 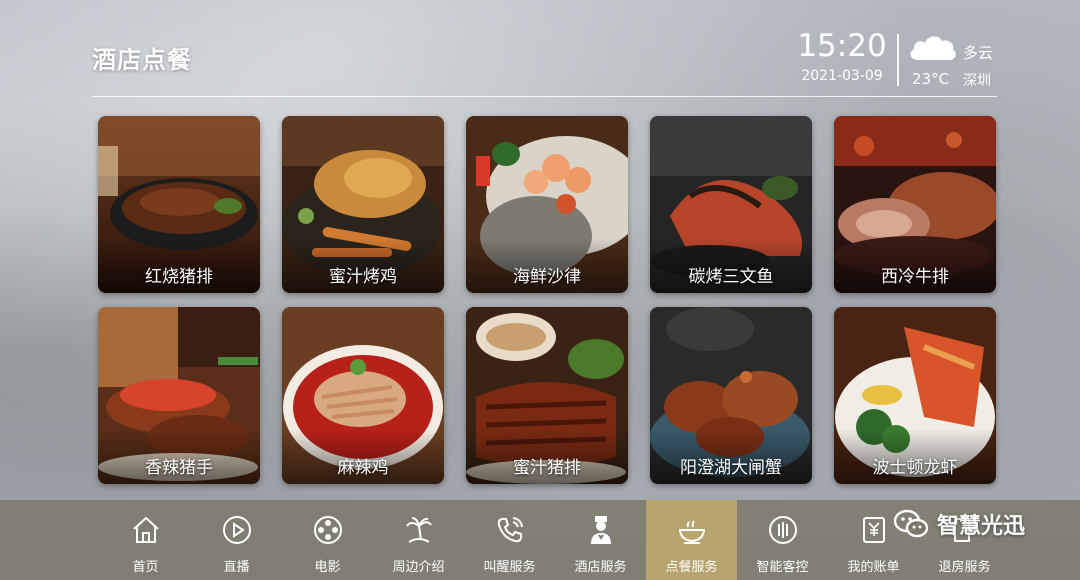 What do you see at coordinates (911, 523) in the screenshot?
I see `wechat-icon` at bounding box center [911, 523].